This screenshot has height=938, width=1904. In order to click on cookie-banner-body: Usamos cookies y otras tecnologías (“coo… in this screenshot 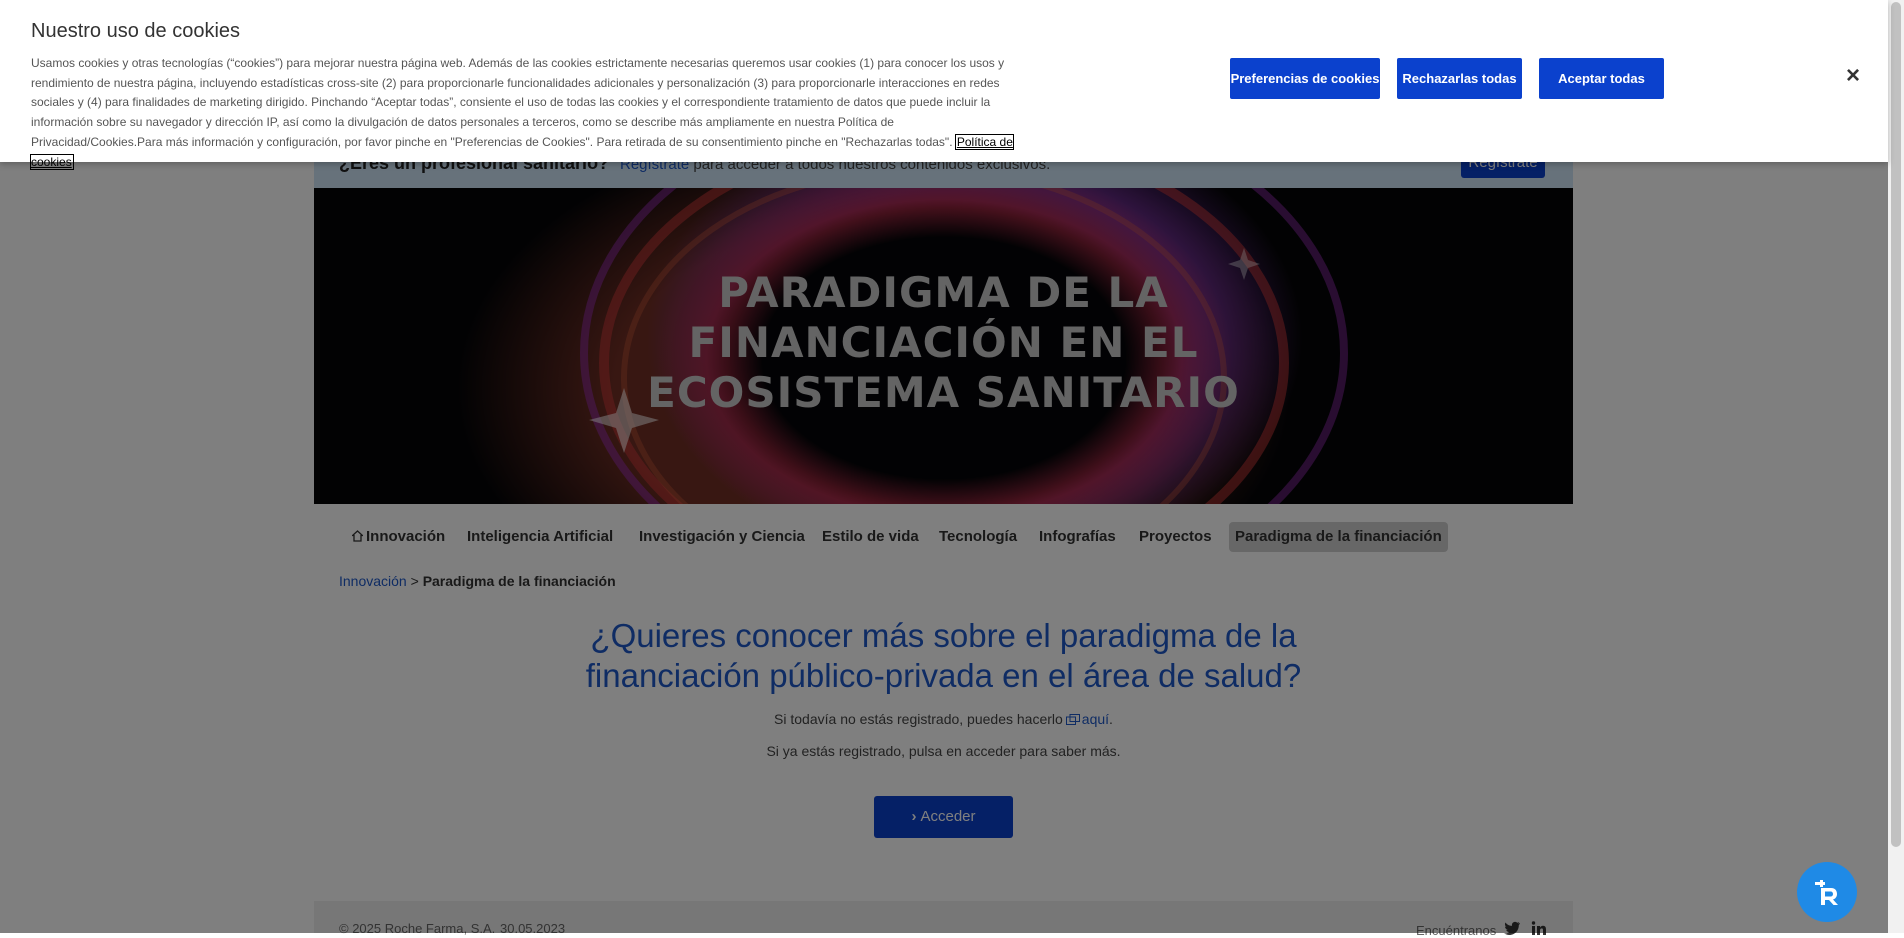, I will do `click(518, 102)`.